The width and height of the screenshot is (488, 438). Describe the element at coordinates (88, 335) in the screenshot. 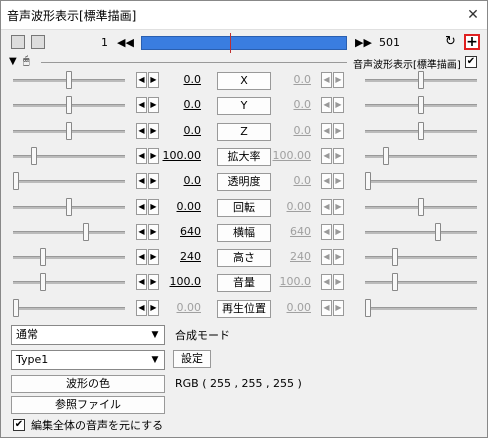

I see `blend-mode-select: 通常 ▼` at that location.